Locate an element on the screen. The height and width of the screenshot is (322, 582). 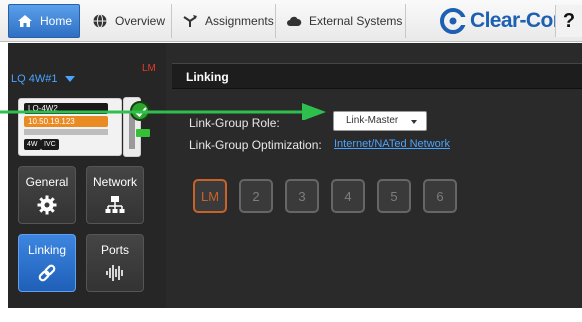
general-label: General is located at coordinates (47, 182).